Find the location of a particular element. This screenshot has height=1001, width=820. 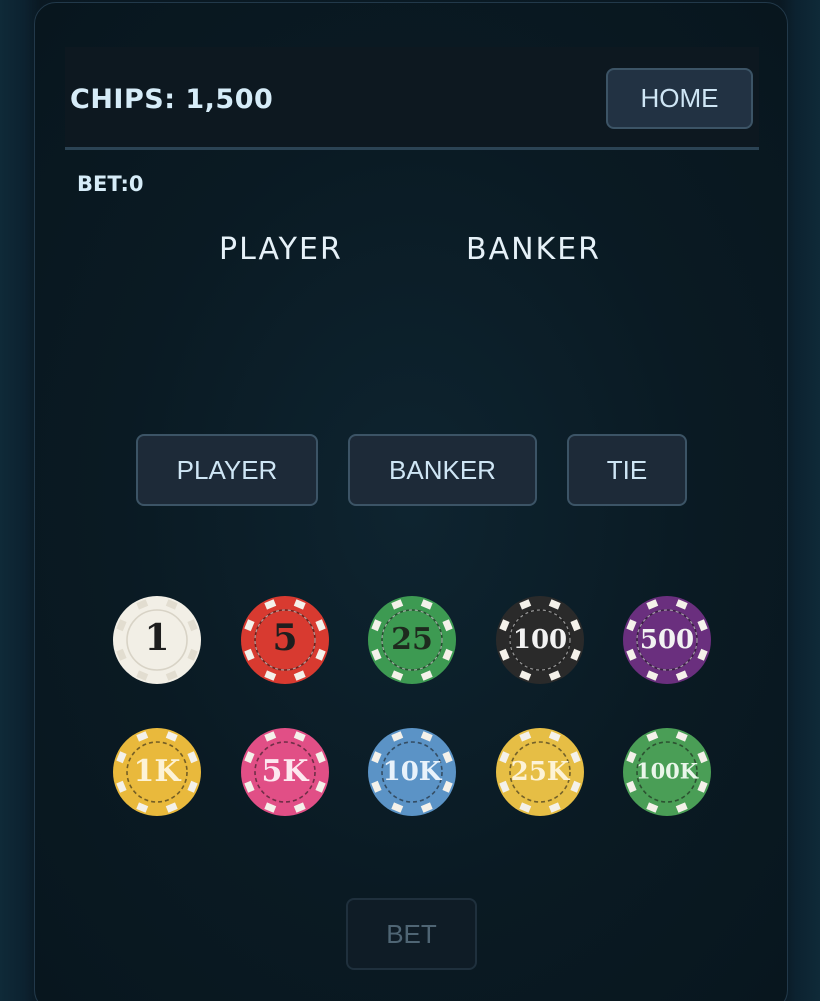

chip-500: 500 is located at coordinates (667, 640).